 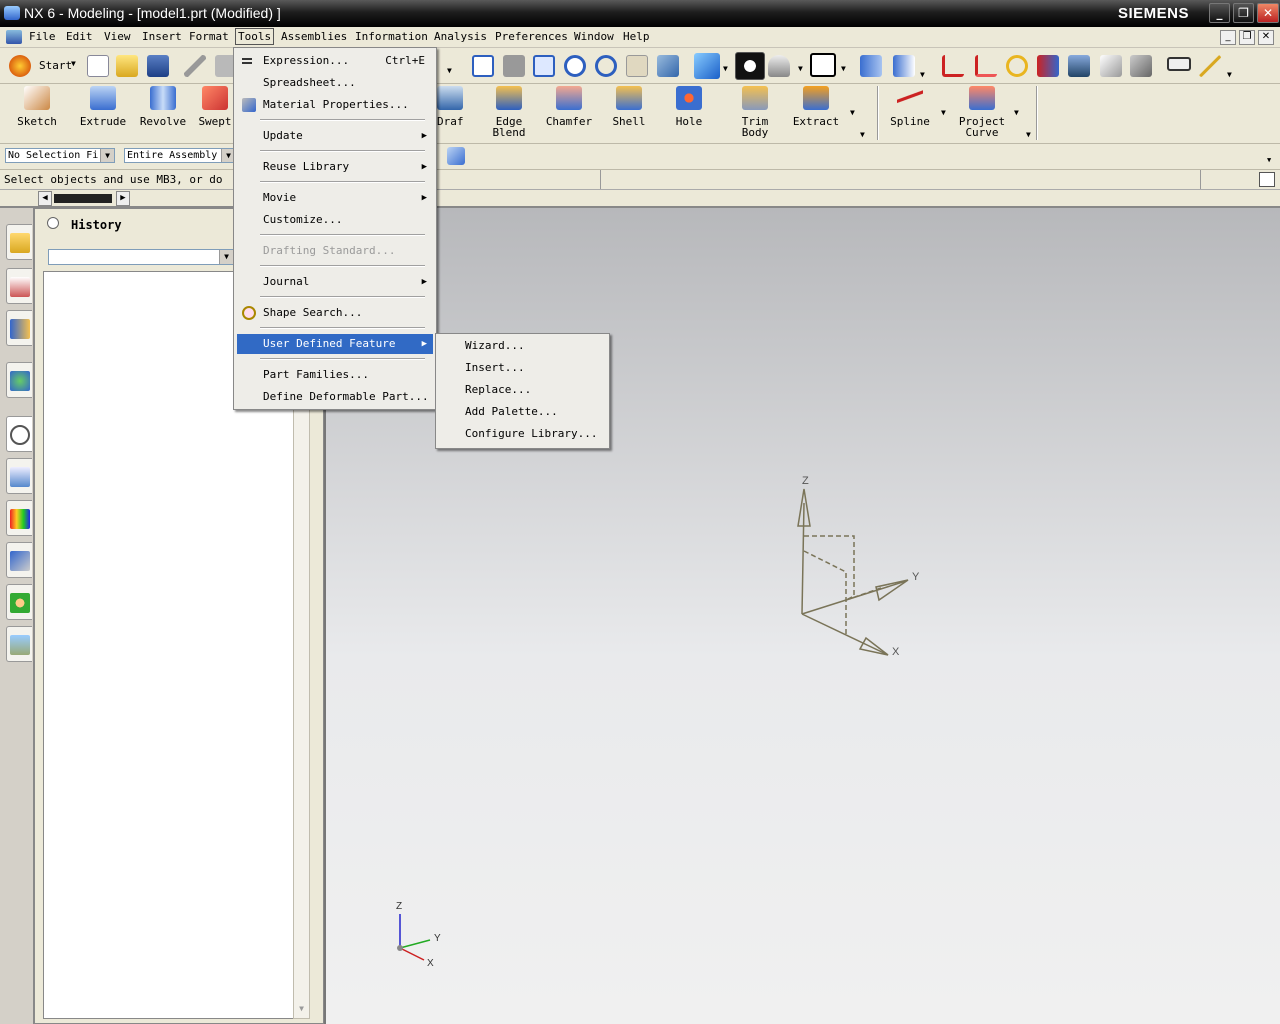 What do you see at coordinates (823, 65) in the screenshot?
I see `background-icon` at bounding box center [823, 65].